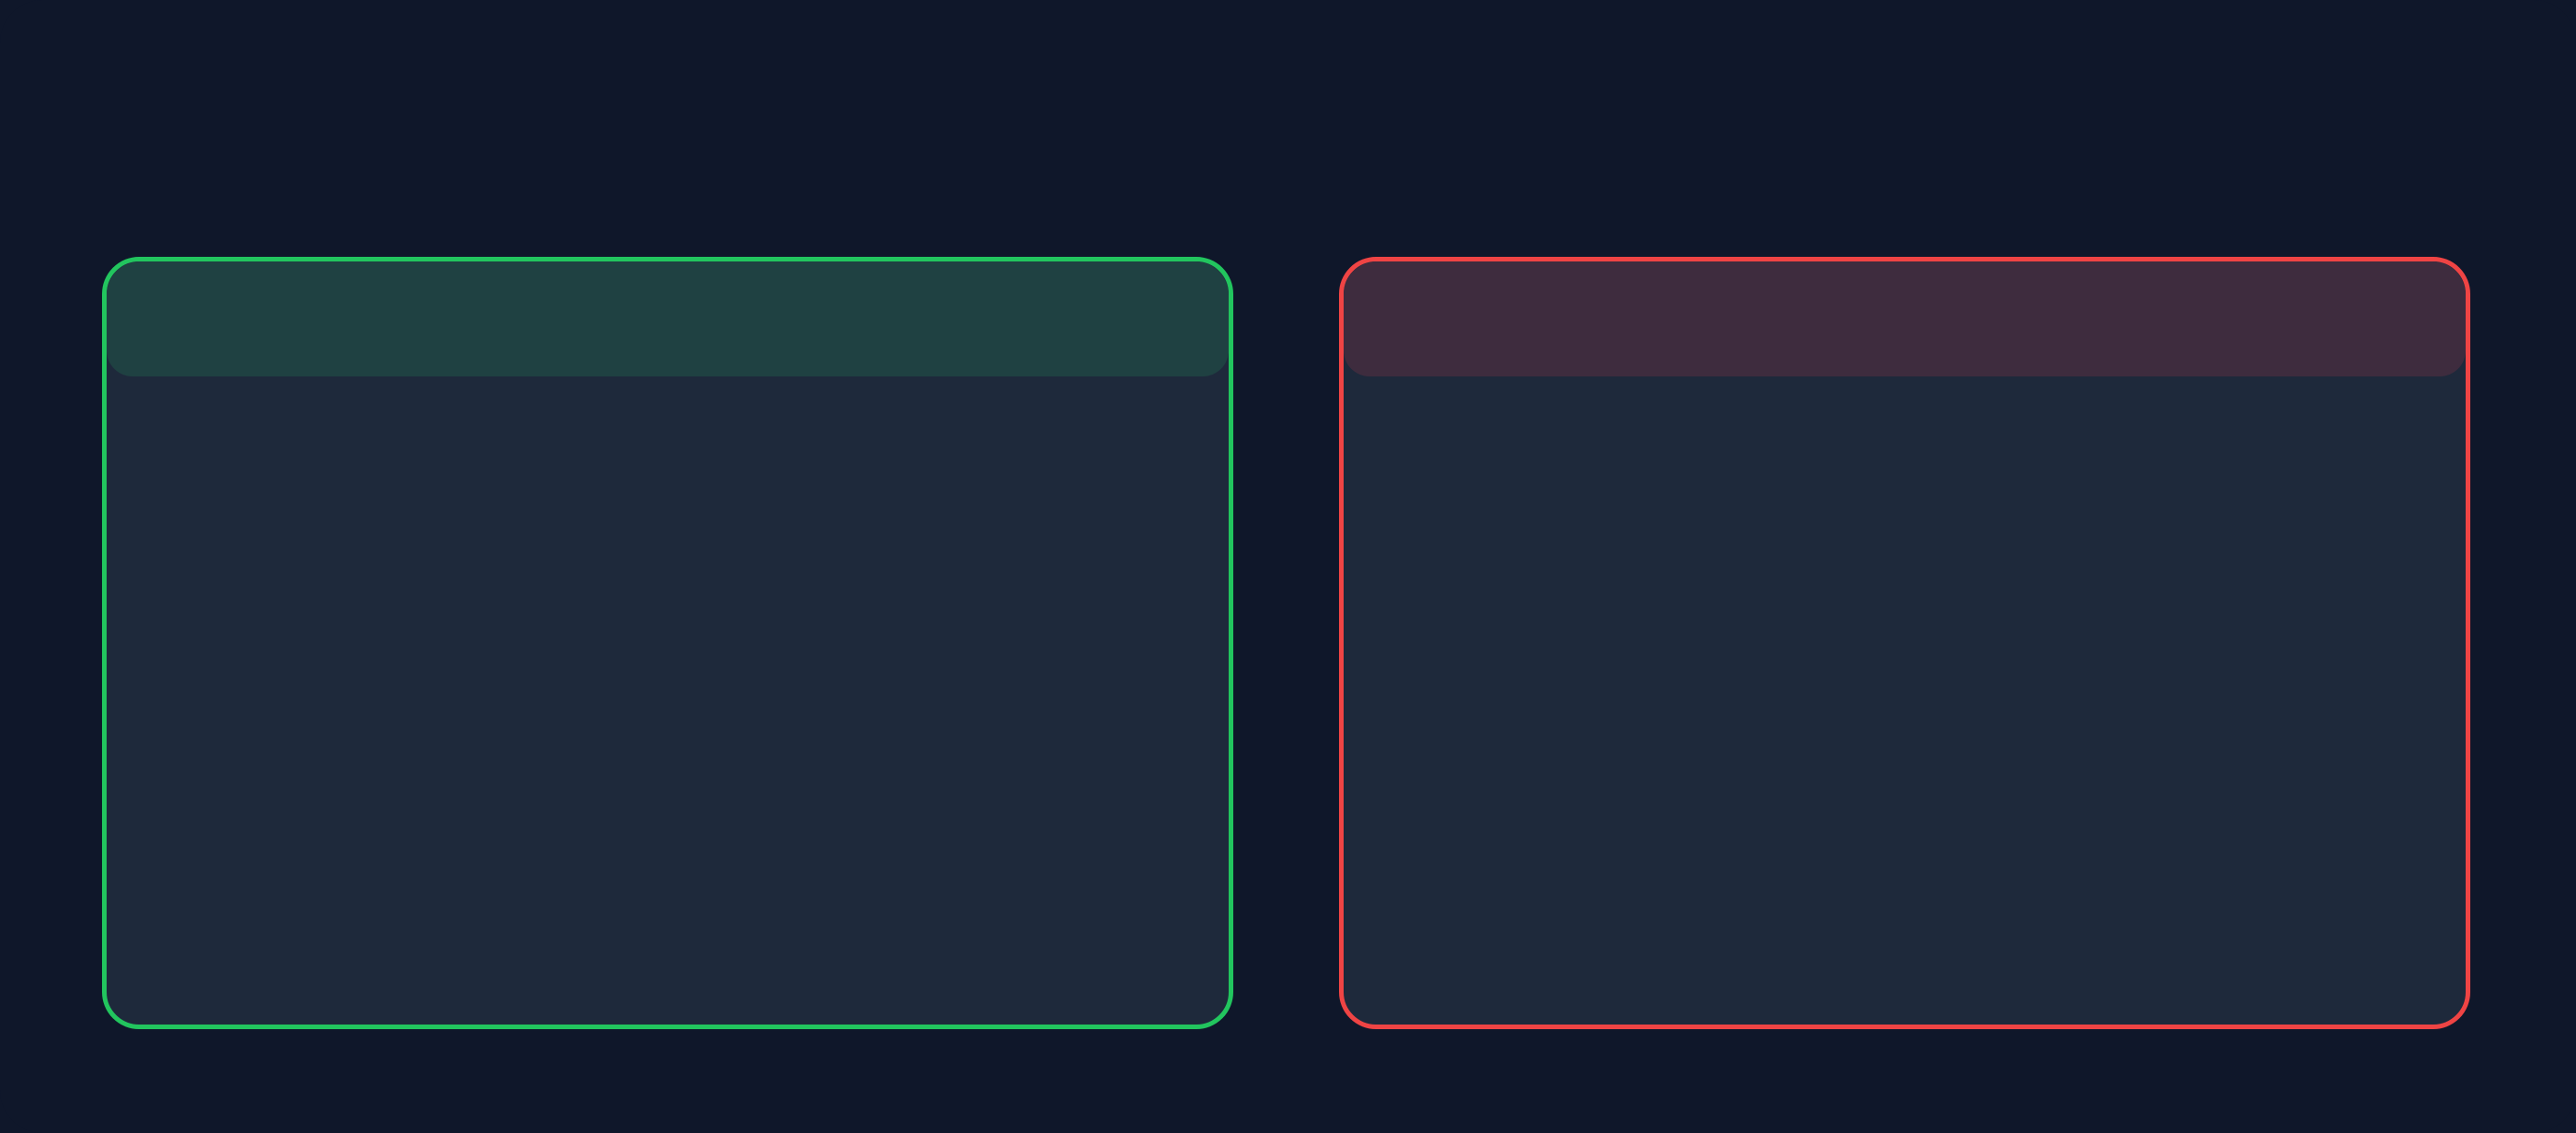  What do you see at coordinates (1905, 318) in the screenshot?
I see `right-panel-header` at bounding box center [1905, 318].